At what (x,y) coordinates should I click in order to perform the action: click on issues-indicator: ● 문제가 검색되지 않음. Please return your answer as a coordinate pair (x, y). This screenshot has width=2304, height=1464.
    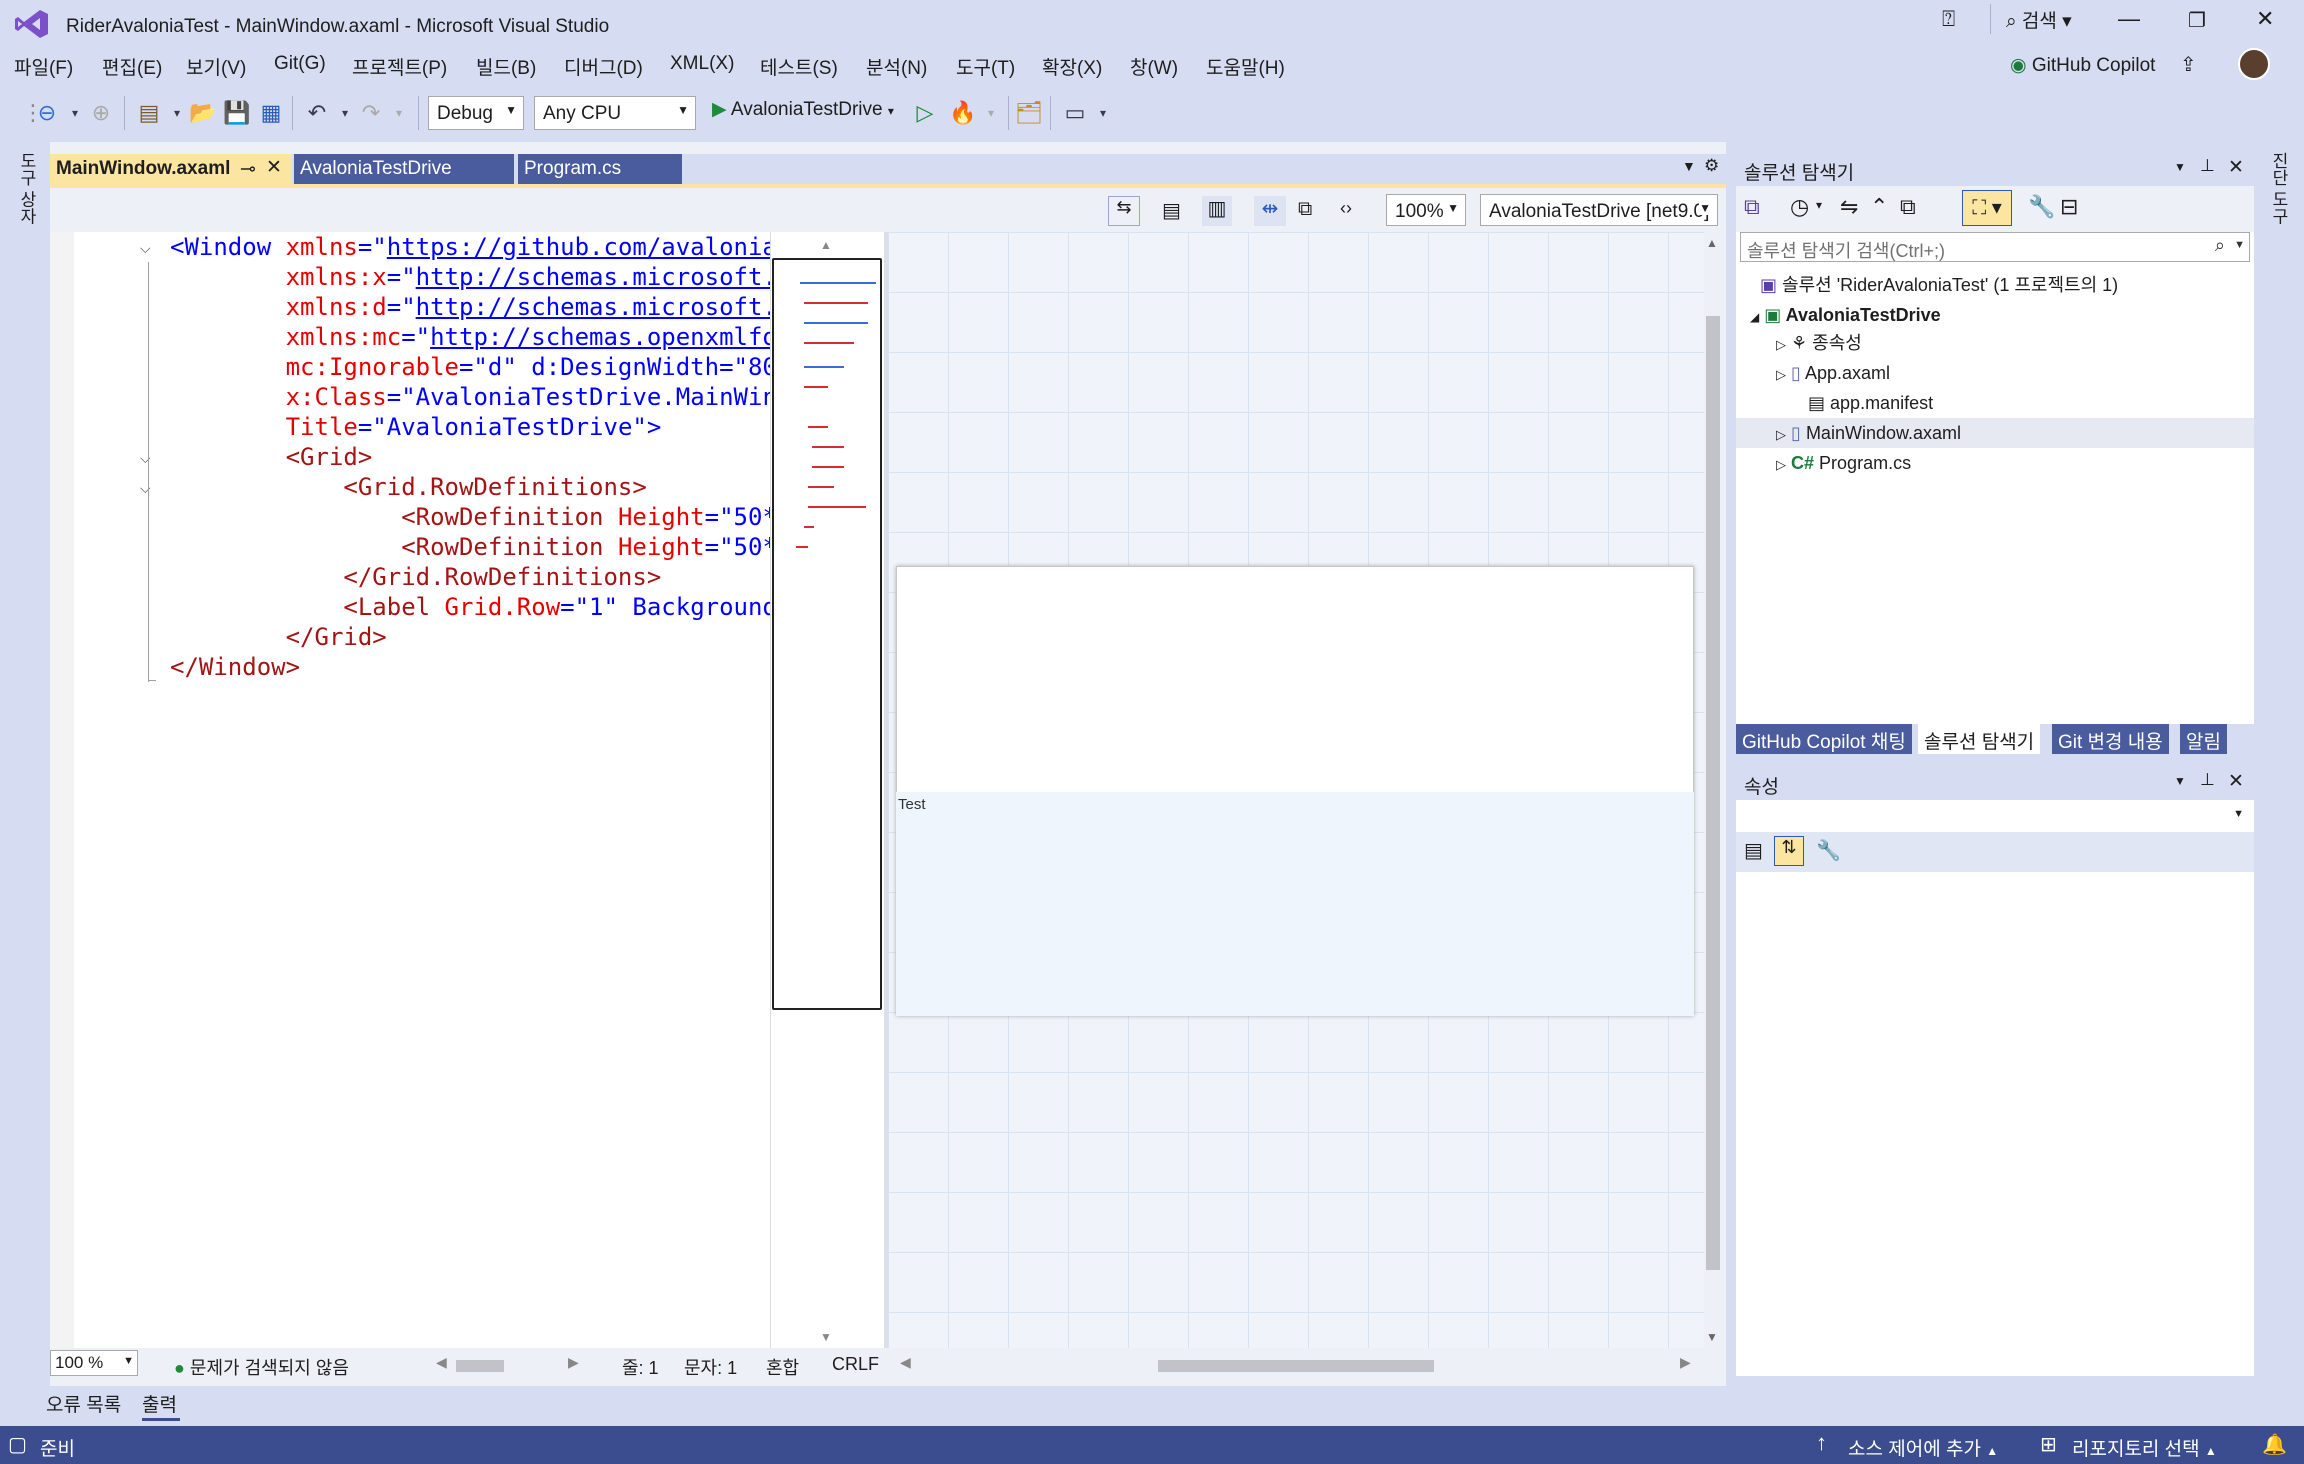
    Looking at the image, I should click on (261, 1367).